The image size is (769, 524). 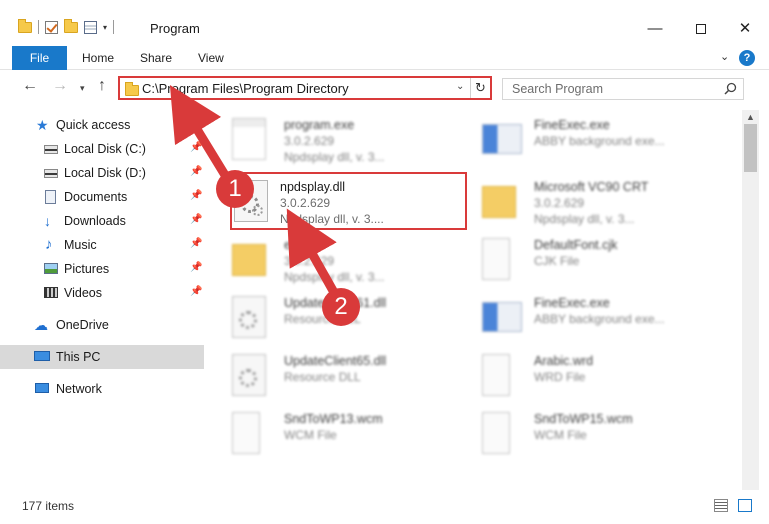 I want to click on tab-home: Home, so click(x=98, y=58).